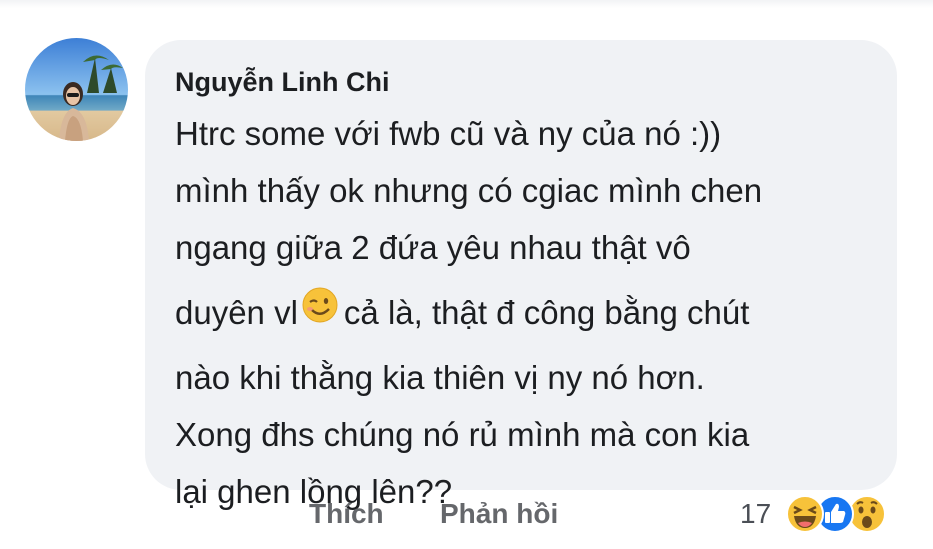 Image resolution: width=933 pixels, height=549 pixels. Describe the element at coordinates (433, 247) in the screenshot. I see `comment-line: ngang giữa 2 đứa yêu nhau thật vô` at that location.